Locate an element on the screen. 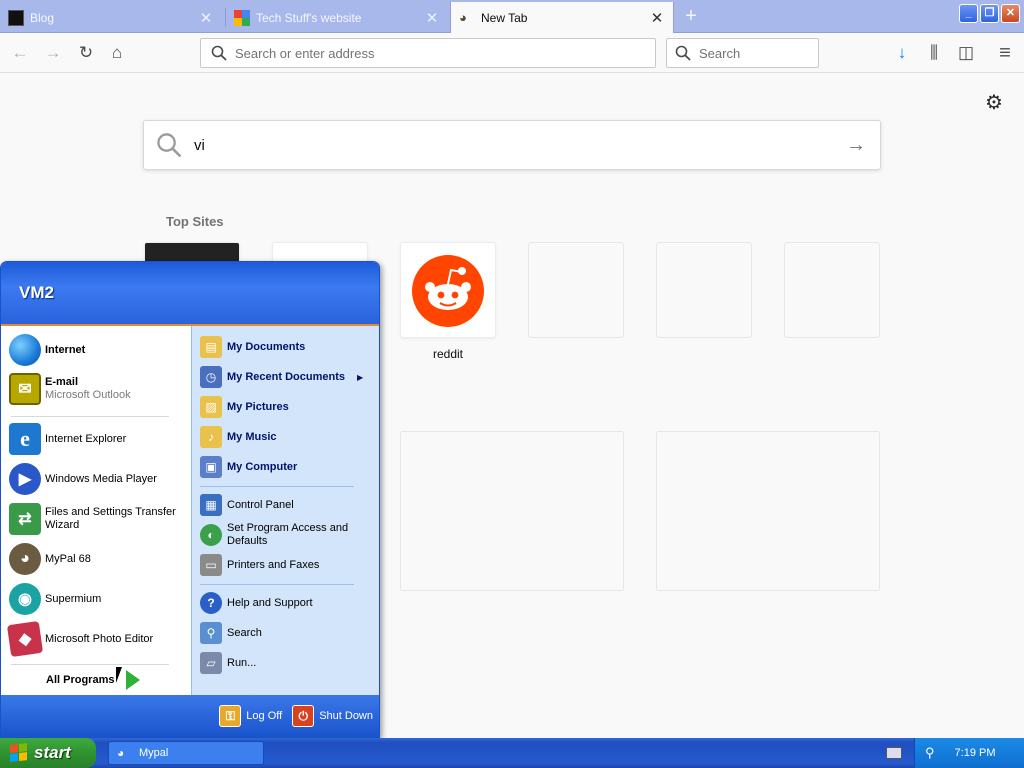 The height and width of the screenshot is (768, 1024). pinned-email: ✉ E-mail Microsoft Outlook is located at coordinates (70, 389).